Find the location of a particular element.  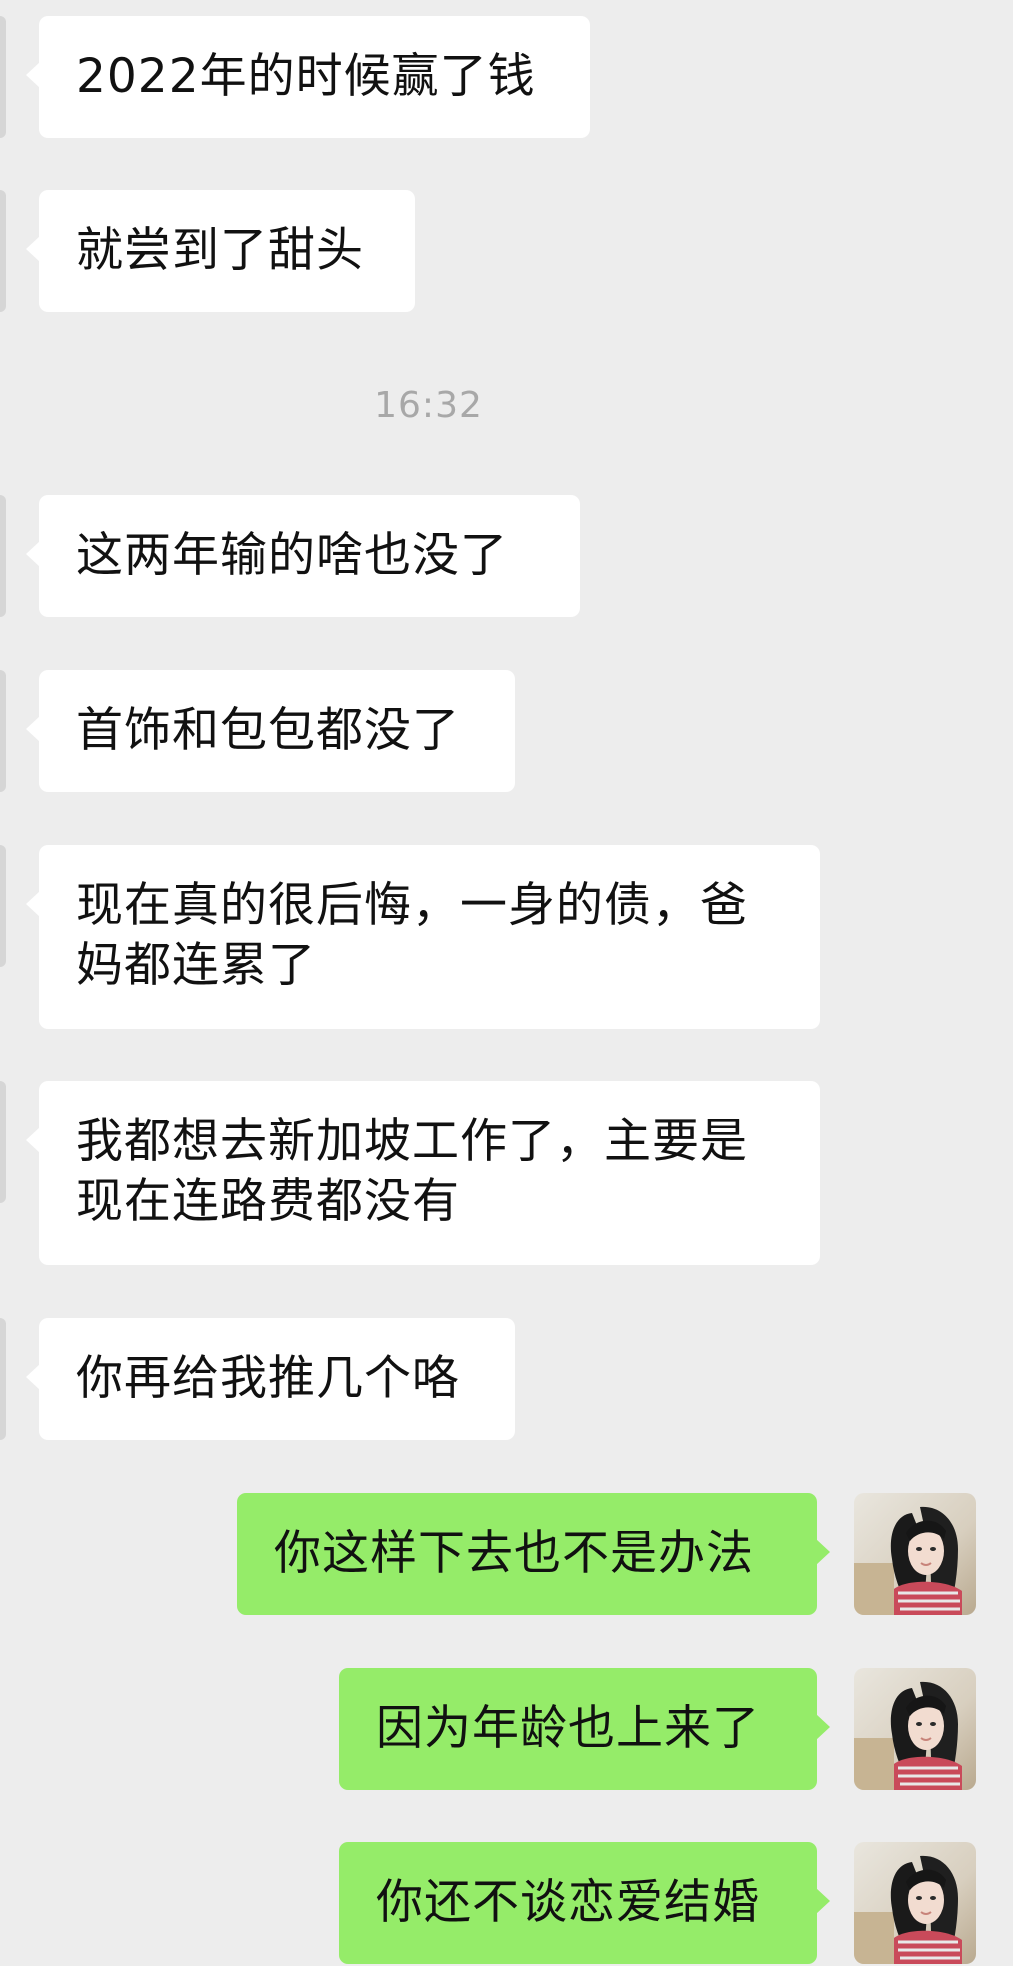

message-text: 你还不谈恋爱结婚 is located at coordinates (568, 1902).